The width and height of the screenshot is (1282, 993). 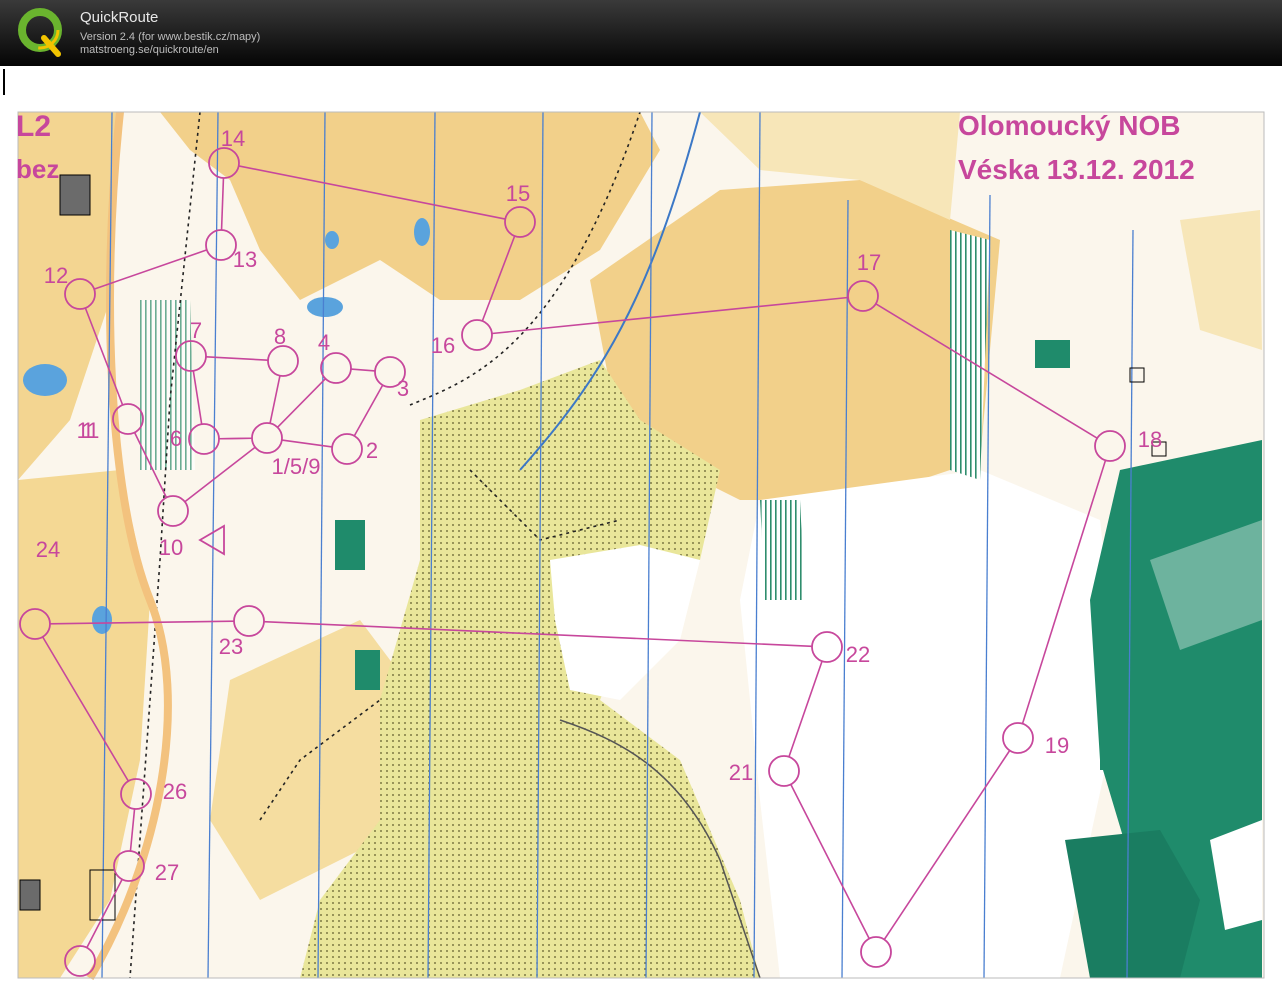 I want to click on control-number-label: 6, so click(x=176, y=438).